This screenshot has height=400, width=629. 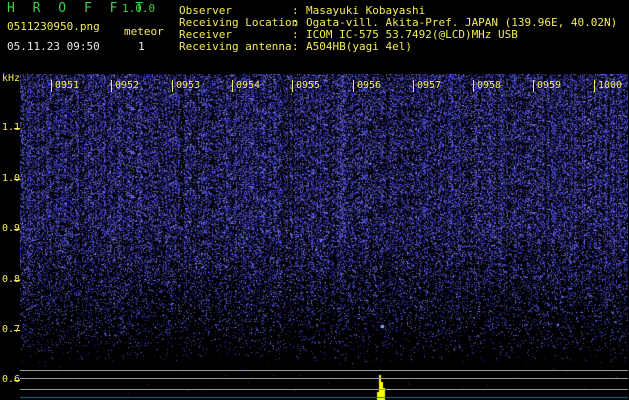 I want to click on location-label: Receiving Location, so click(x=239, y=22).